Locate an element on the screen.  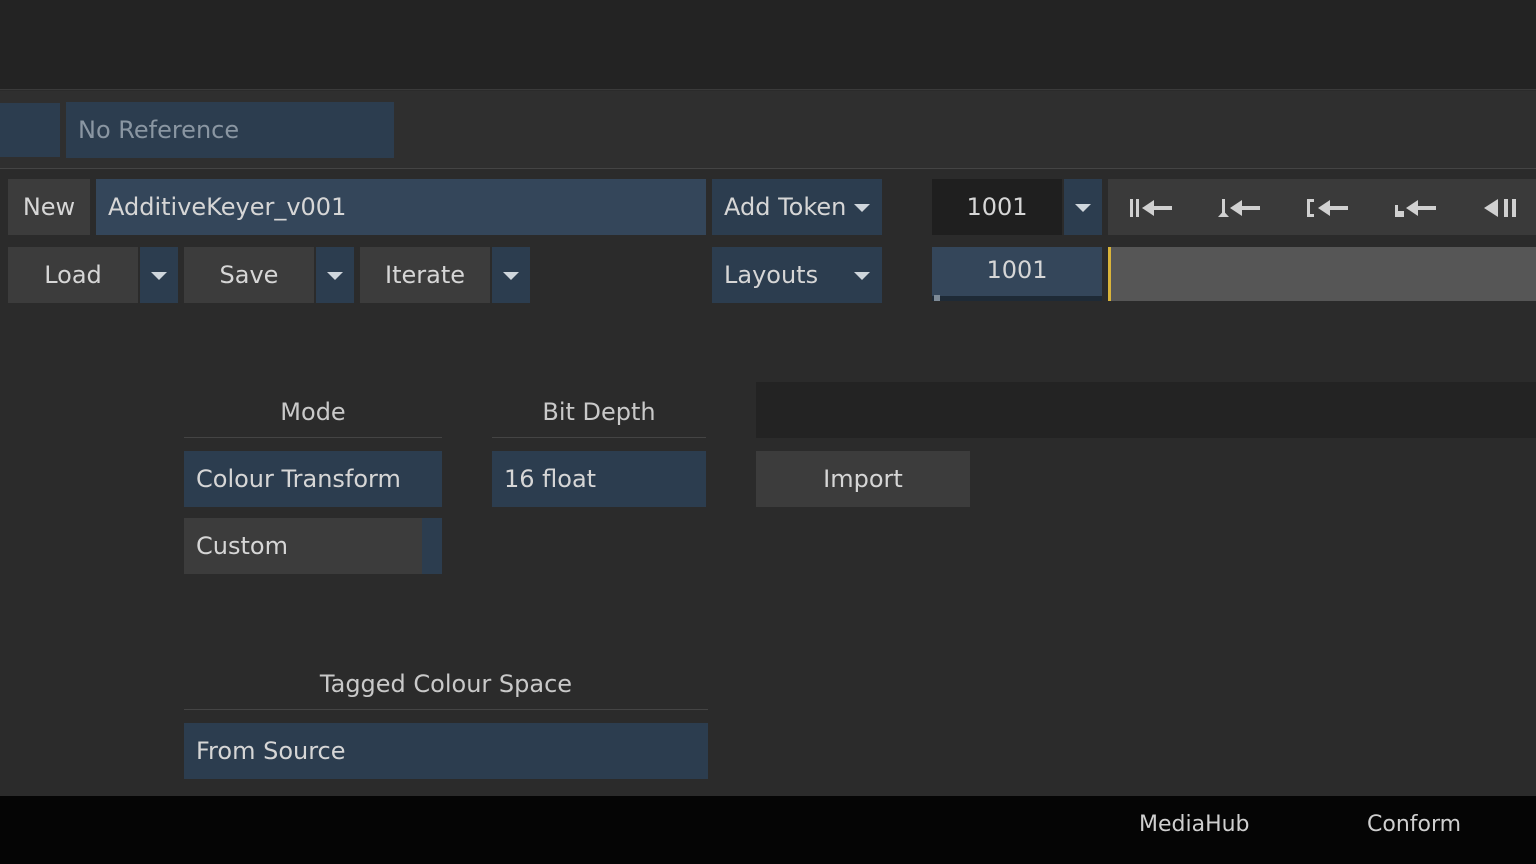
timeline-track is located at coordinates (1322, 274).